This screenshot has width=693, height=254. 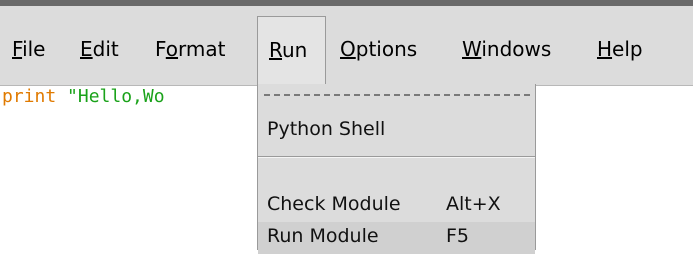 I want to click on menu-help: Help, so click(x=620, y=49).